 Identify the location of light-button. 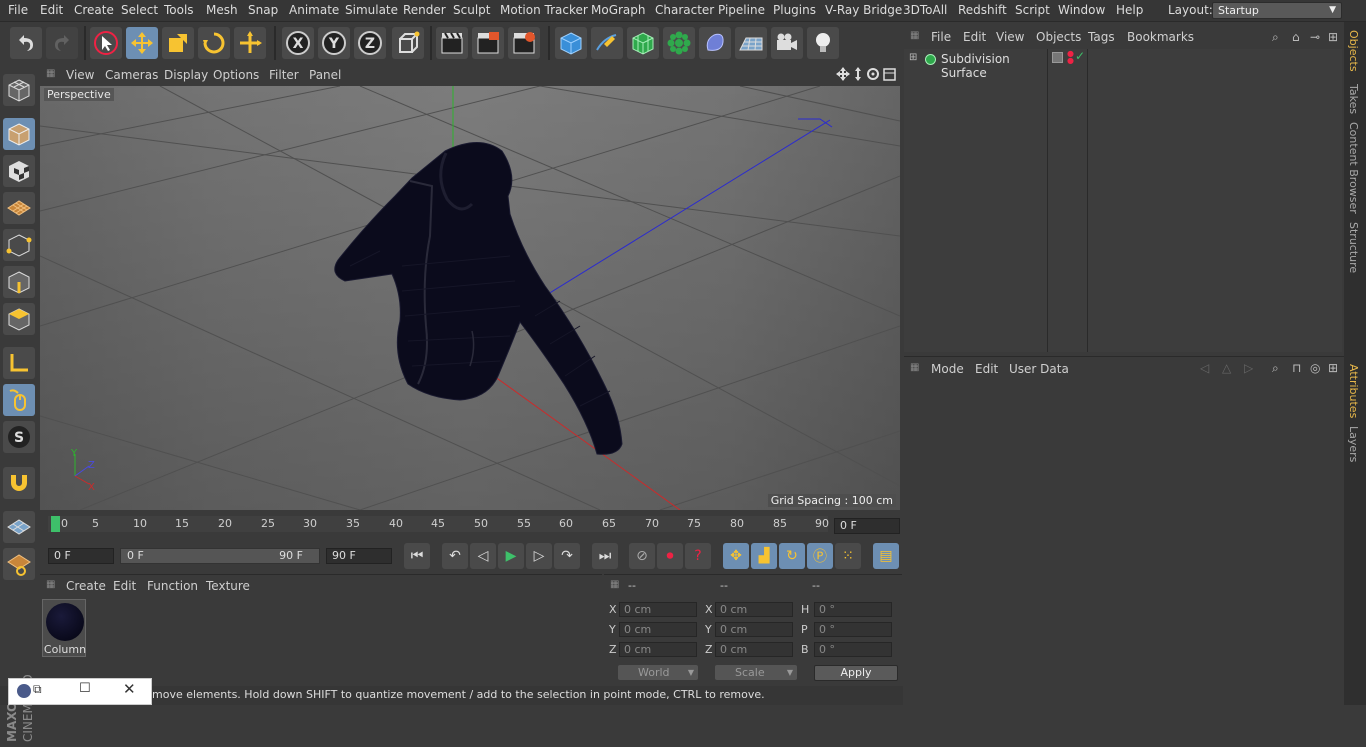
(823, 43).